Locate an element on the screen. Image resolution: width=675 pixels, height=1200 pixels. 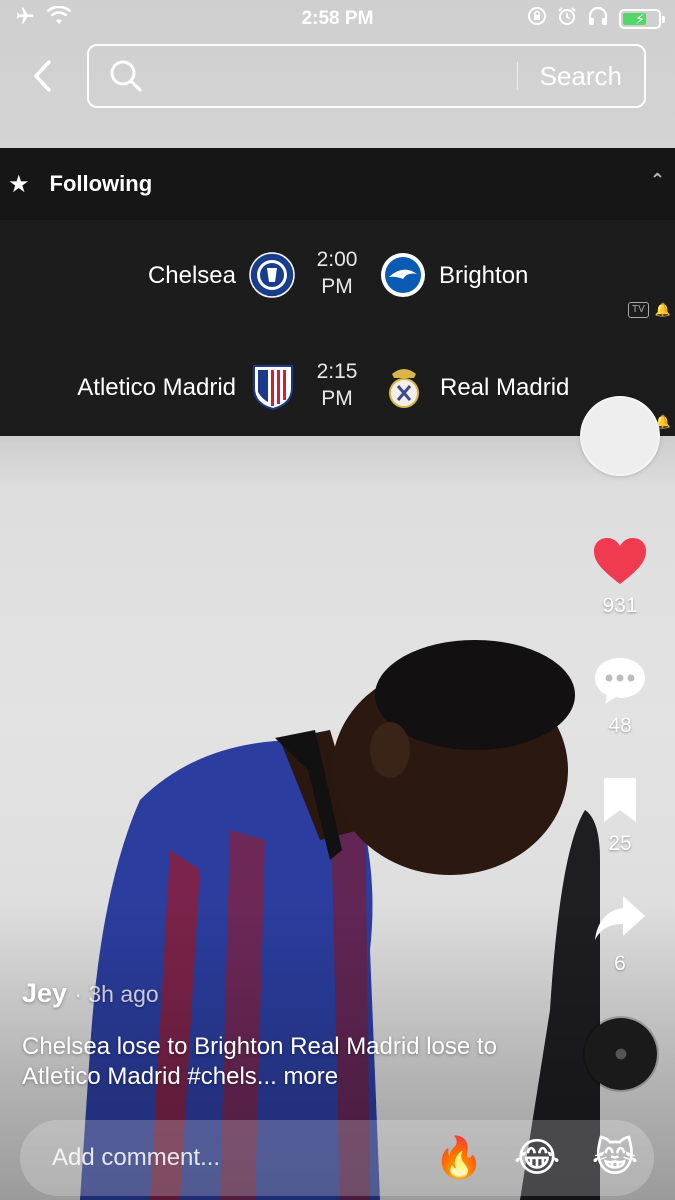
laughing-emoji-button: 😂 is located at coordinates (537, 1158).